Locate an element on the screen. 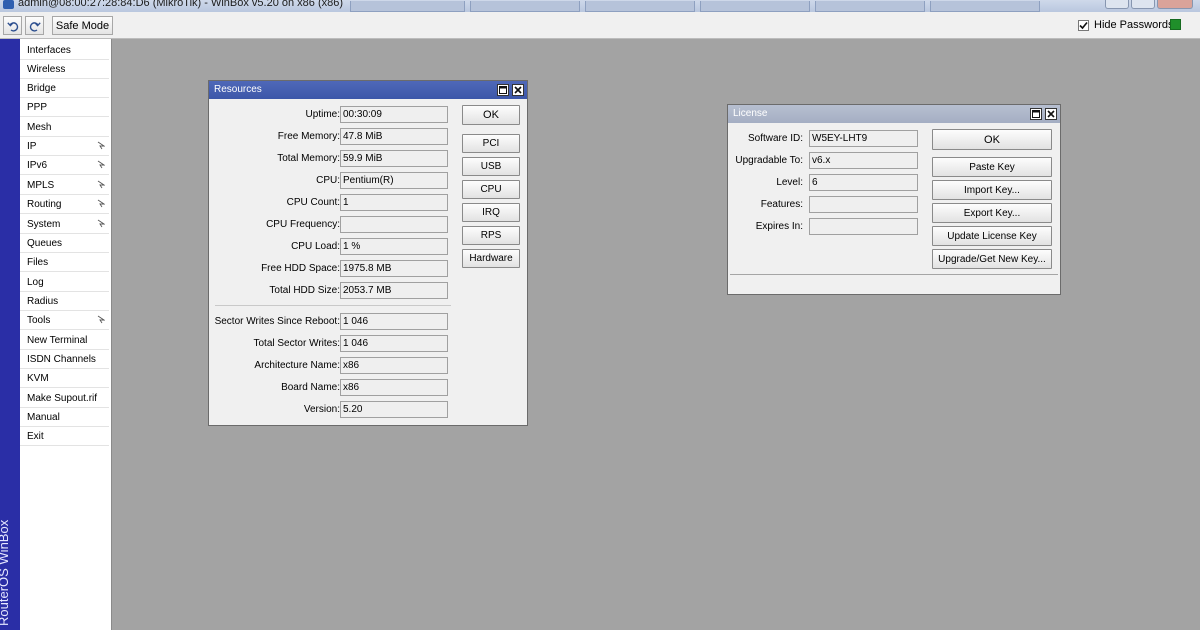  sidebar-item-routing: Routing is located at coordinates (64, 204).